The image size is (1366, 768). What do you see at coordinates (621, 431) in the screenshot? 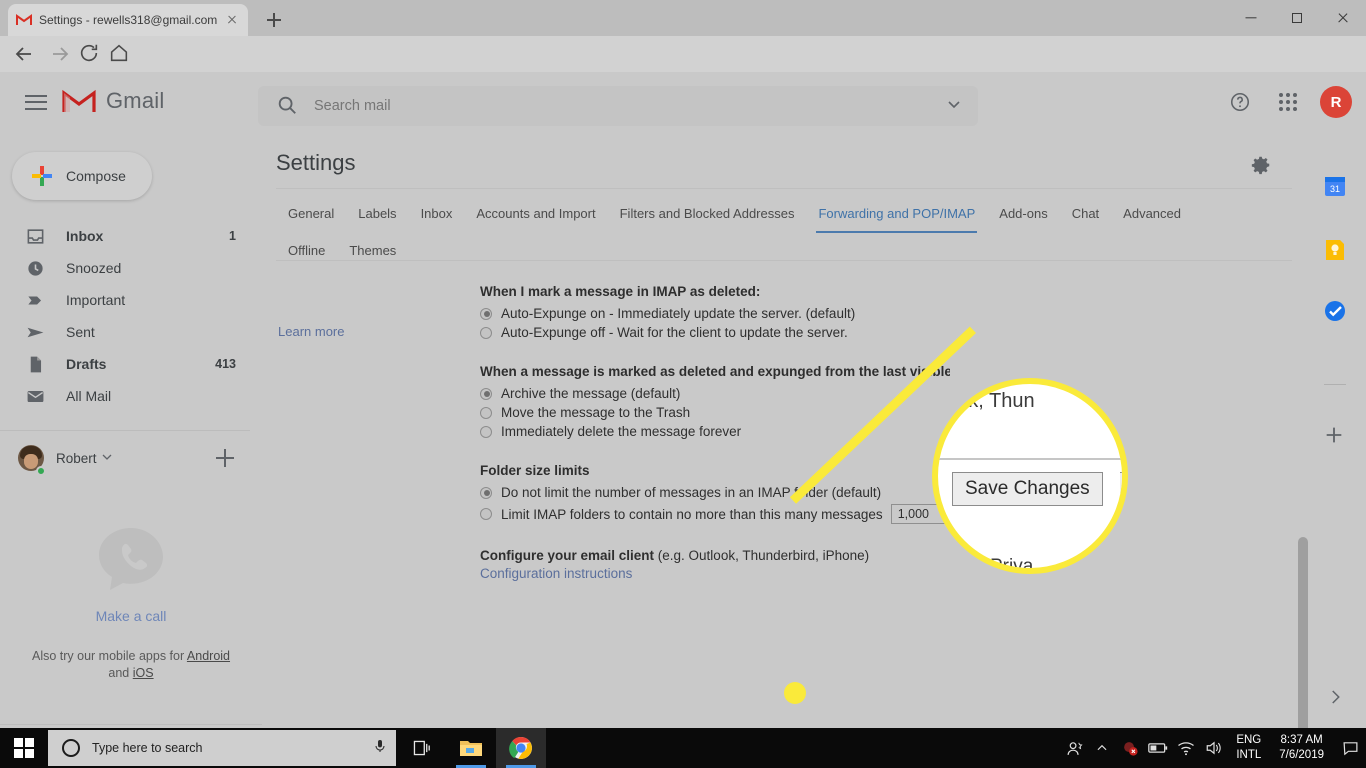
I see `radio-label: Immediately delete the message forever` at bounding box center [621, 431].